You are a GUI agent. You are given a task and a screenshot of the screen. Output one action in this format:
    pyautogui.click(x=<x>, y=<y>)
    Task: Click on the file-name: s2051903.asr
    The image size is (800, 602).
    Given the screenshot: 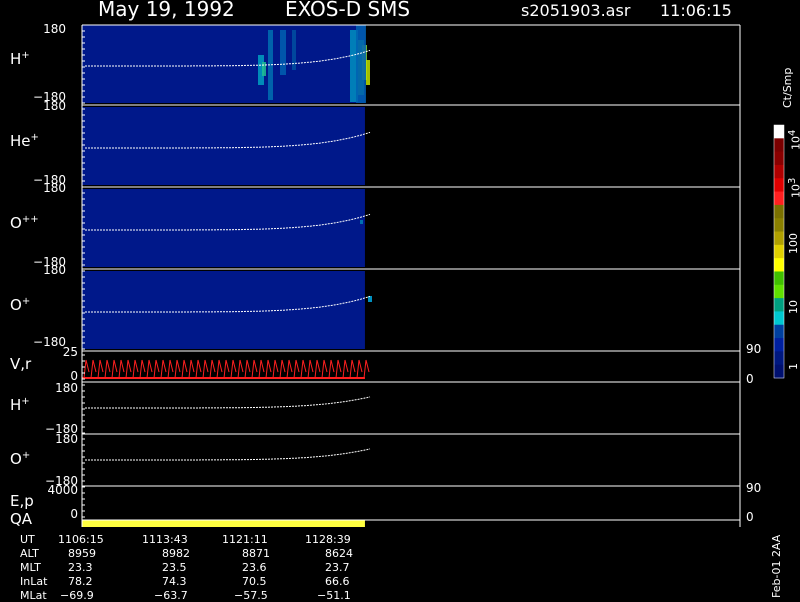 What is the action you would take?
    pyautogui.click(x=576, y=10)
    